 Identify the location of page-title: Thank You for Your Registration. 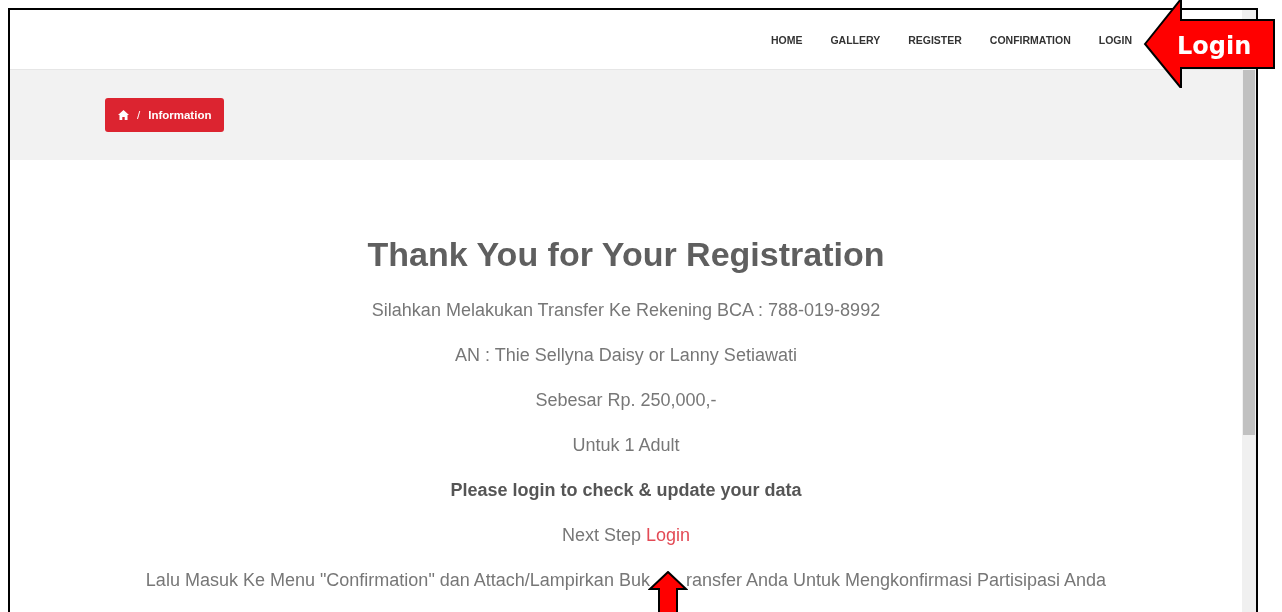
(626, 254).